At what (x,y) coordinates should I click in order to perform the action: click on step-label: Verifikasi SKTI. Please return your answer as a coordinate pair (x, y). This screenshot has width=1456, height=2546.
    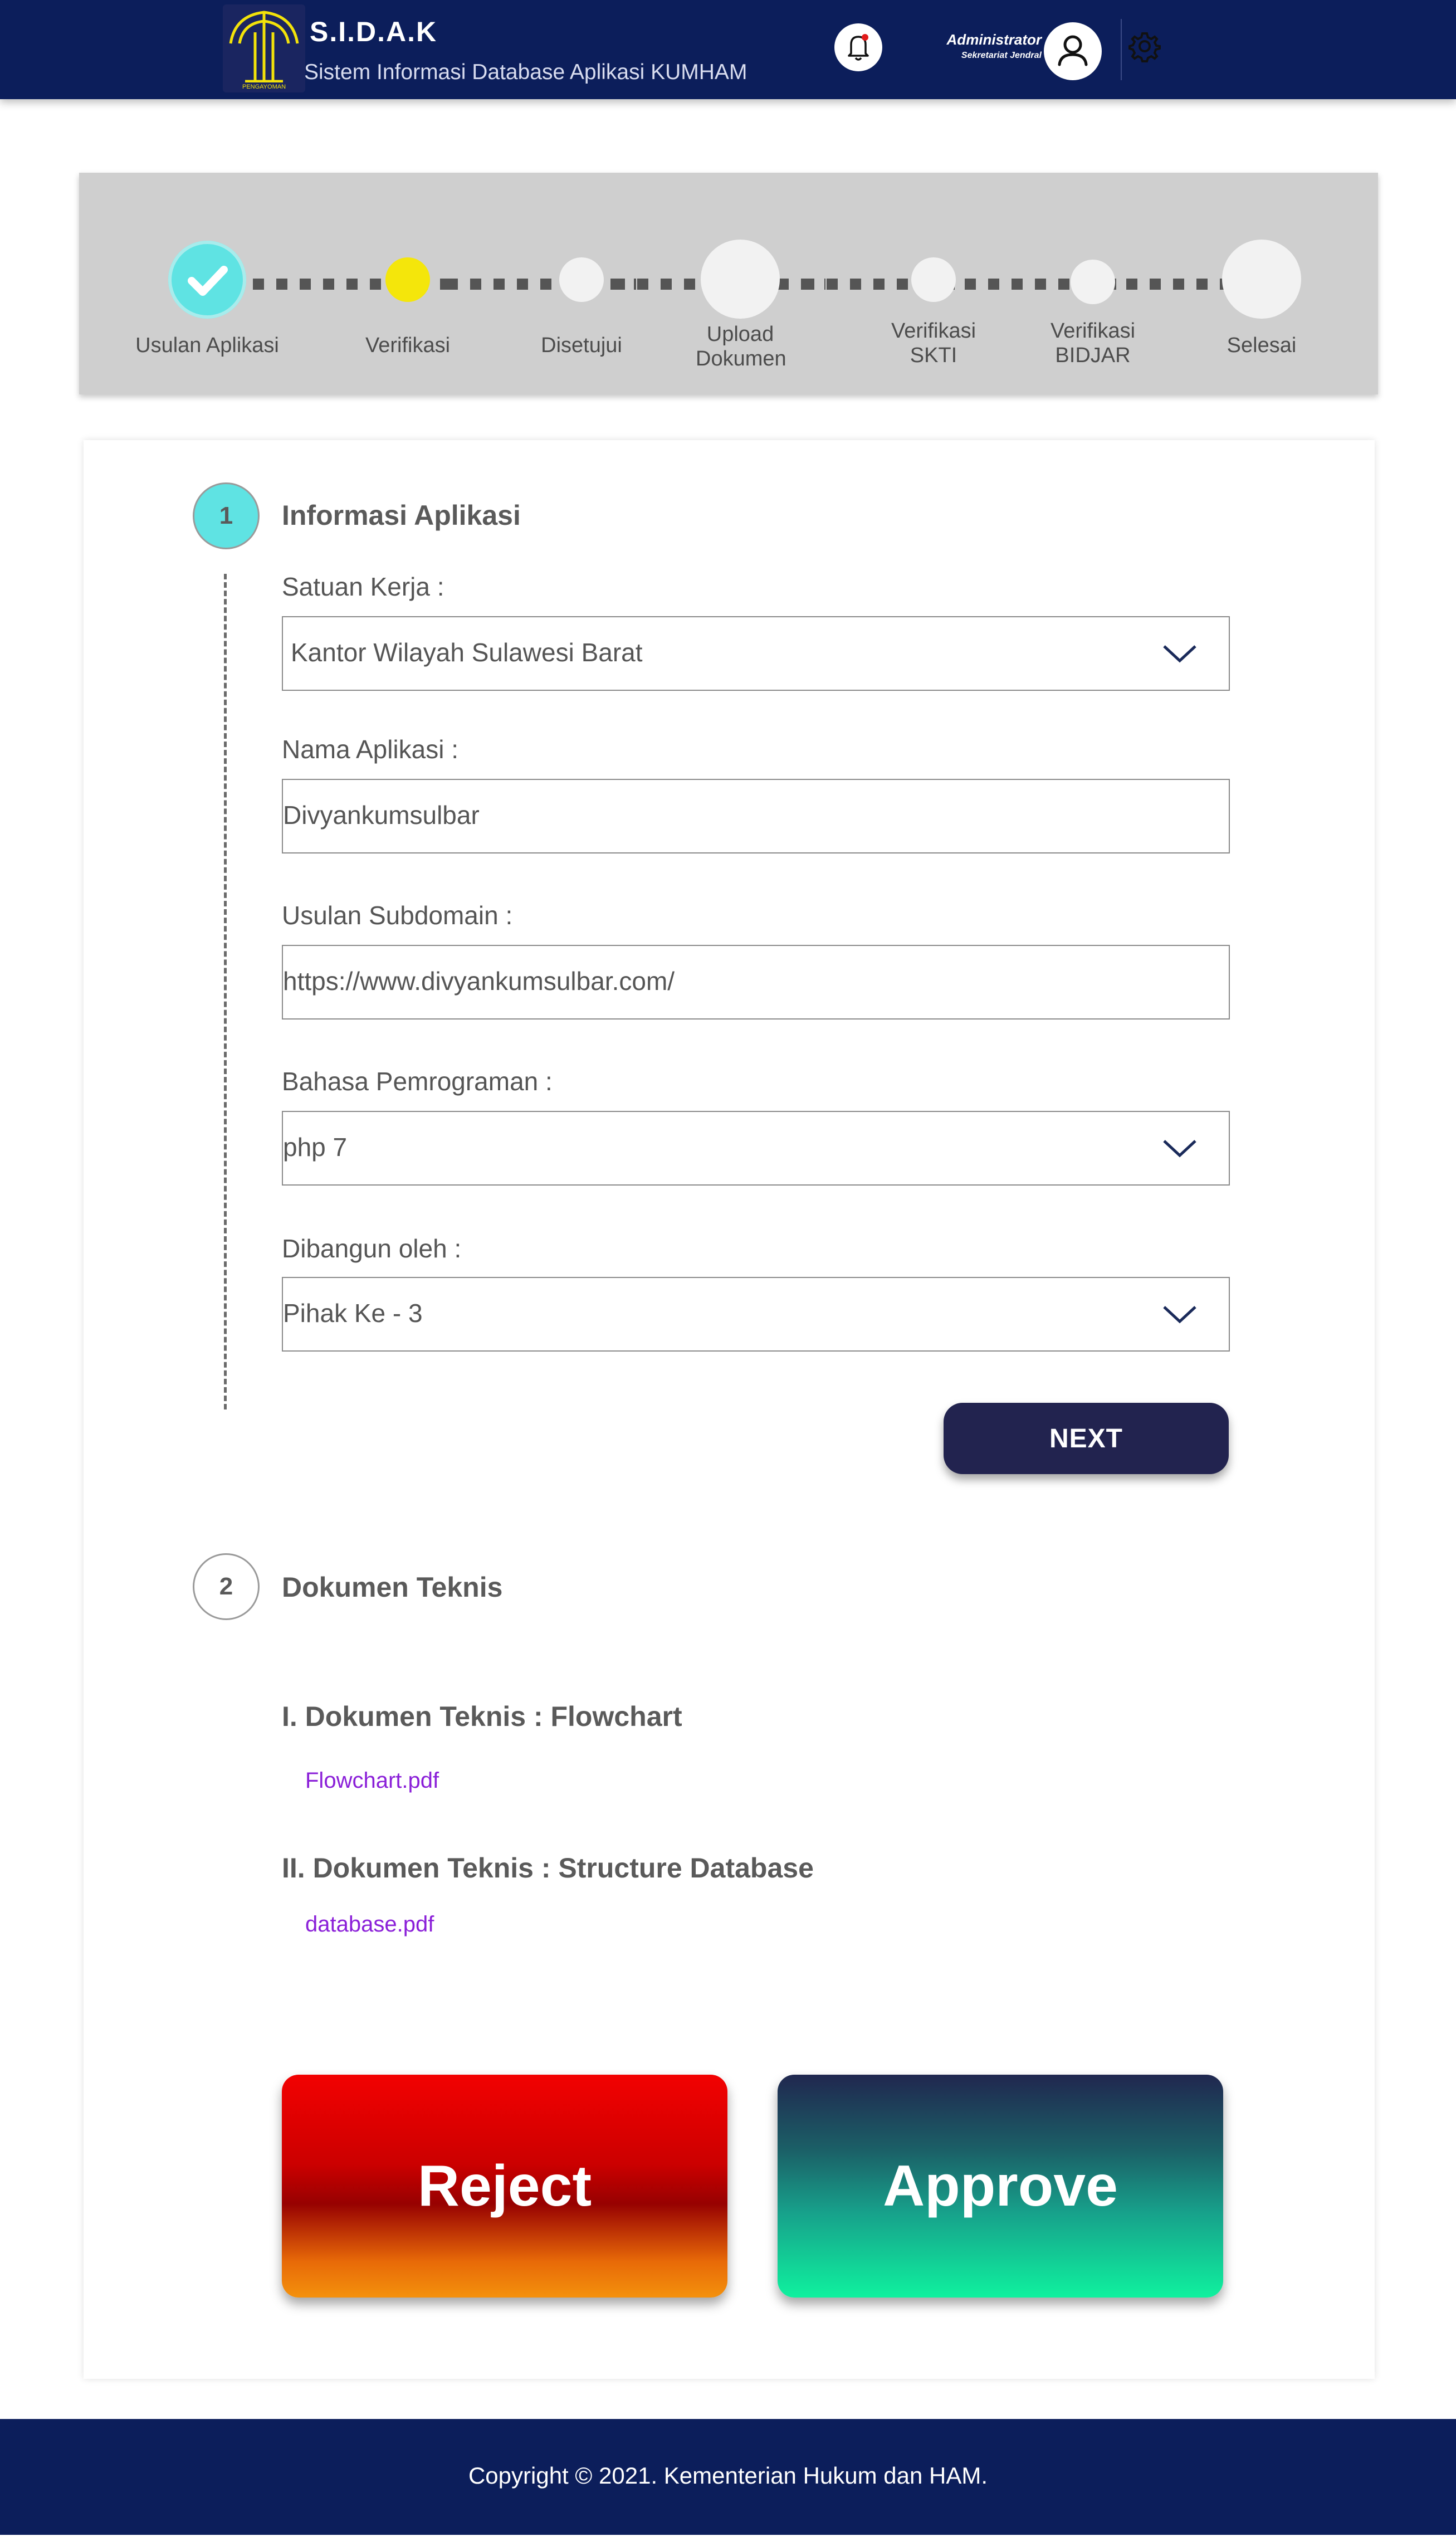
    Looking at the image, I should click on (933, 343).